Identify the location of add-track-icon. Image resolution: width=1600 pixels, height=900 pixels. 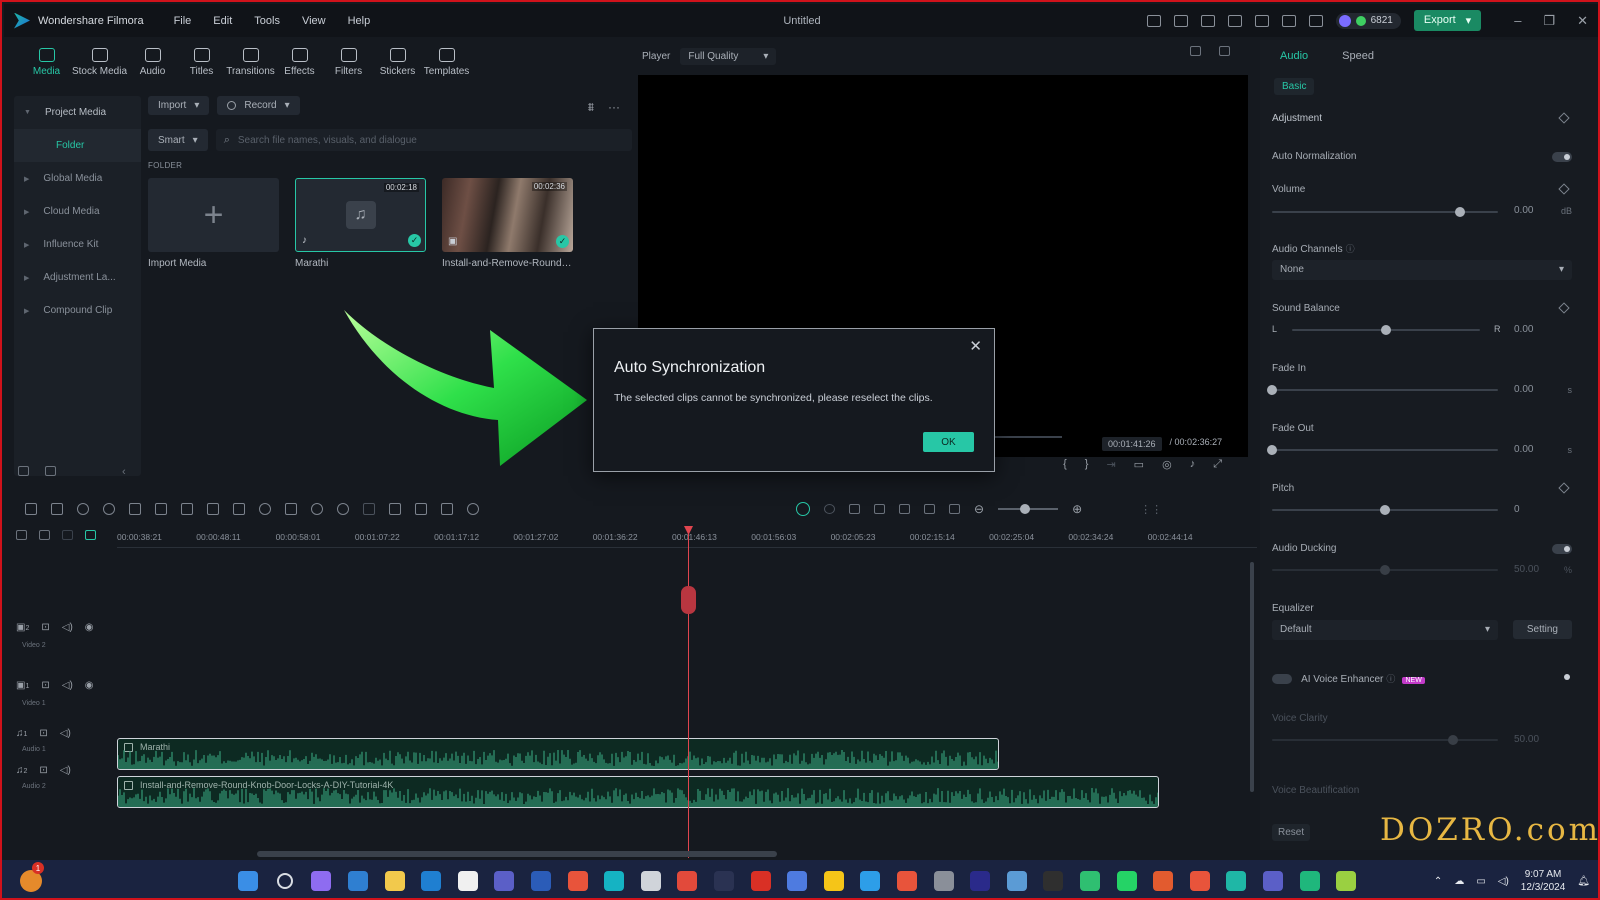
(21, 535).